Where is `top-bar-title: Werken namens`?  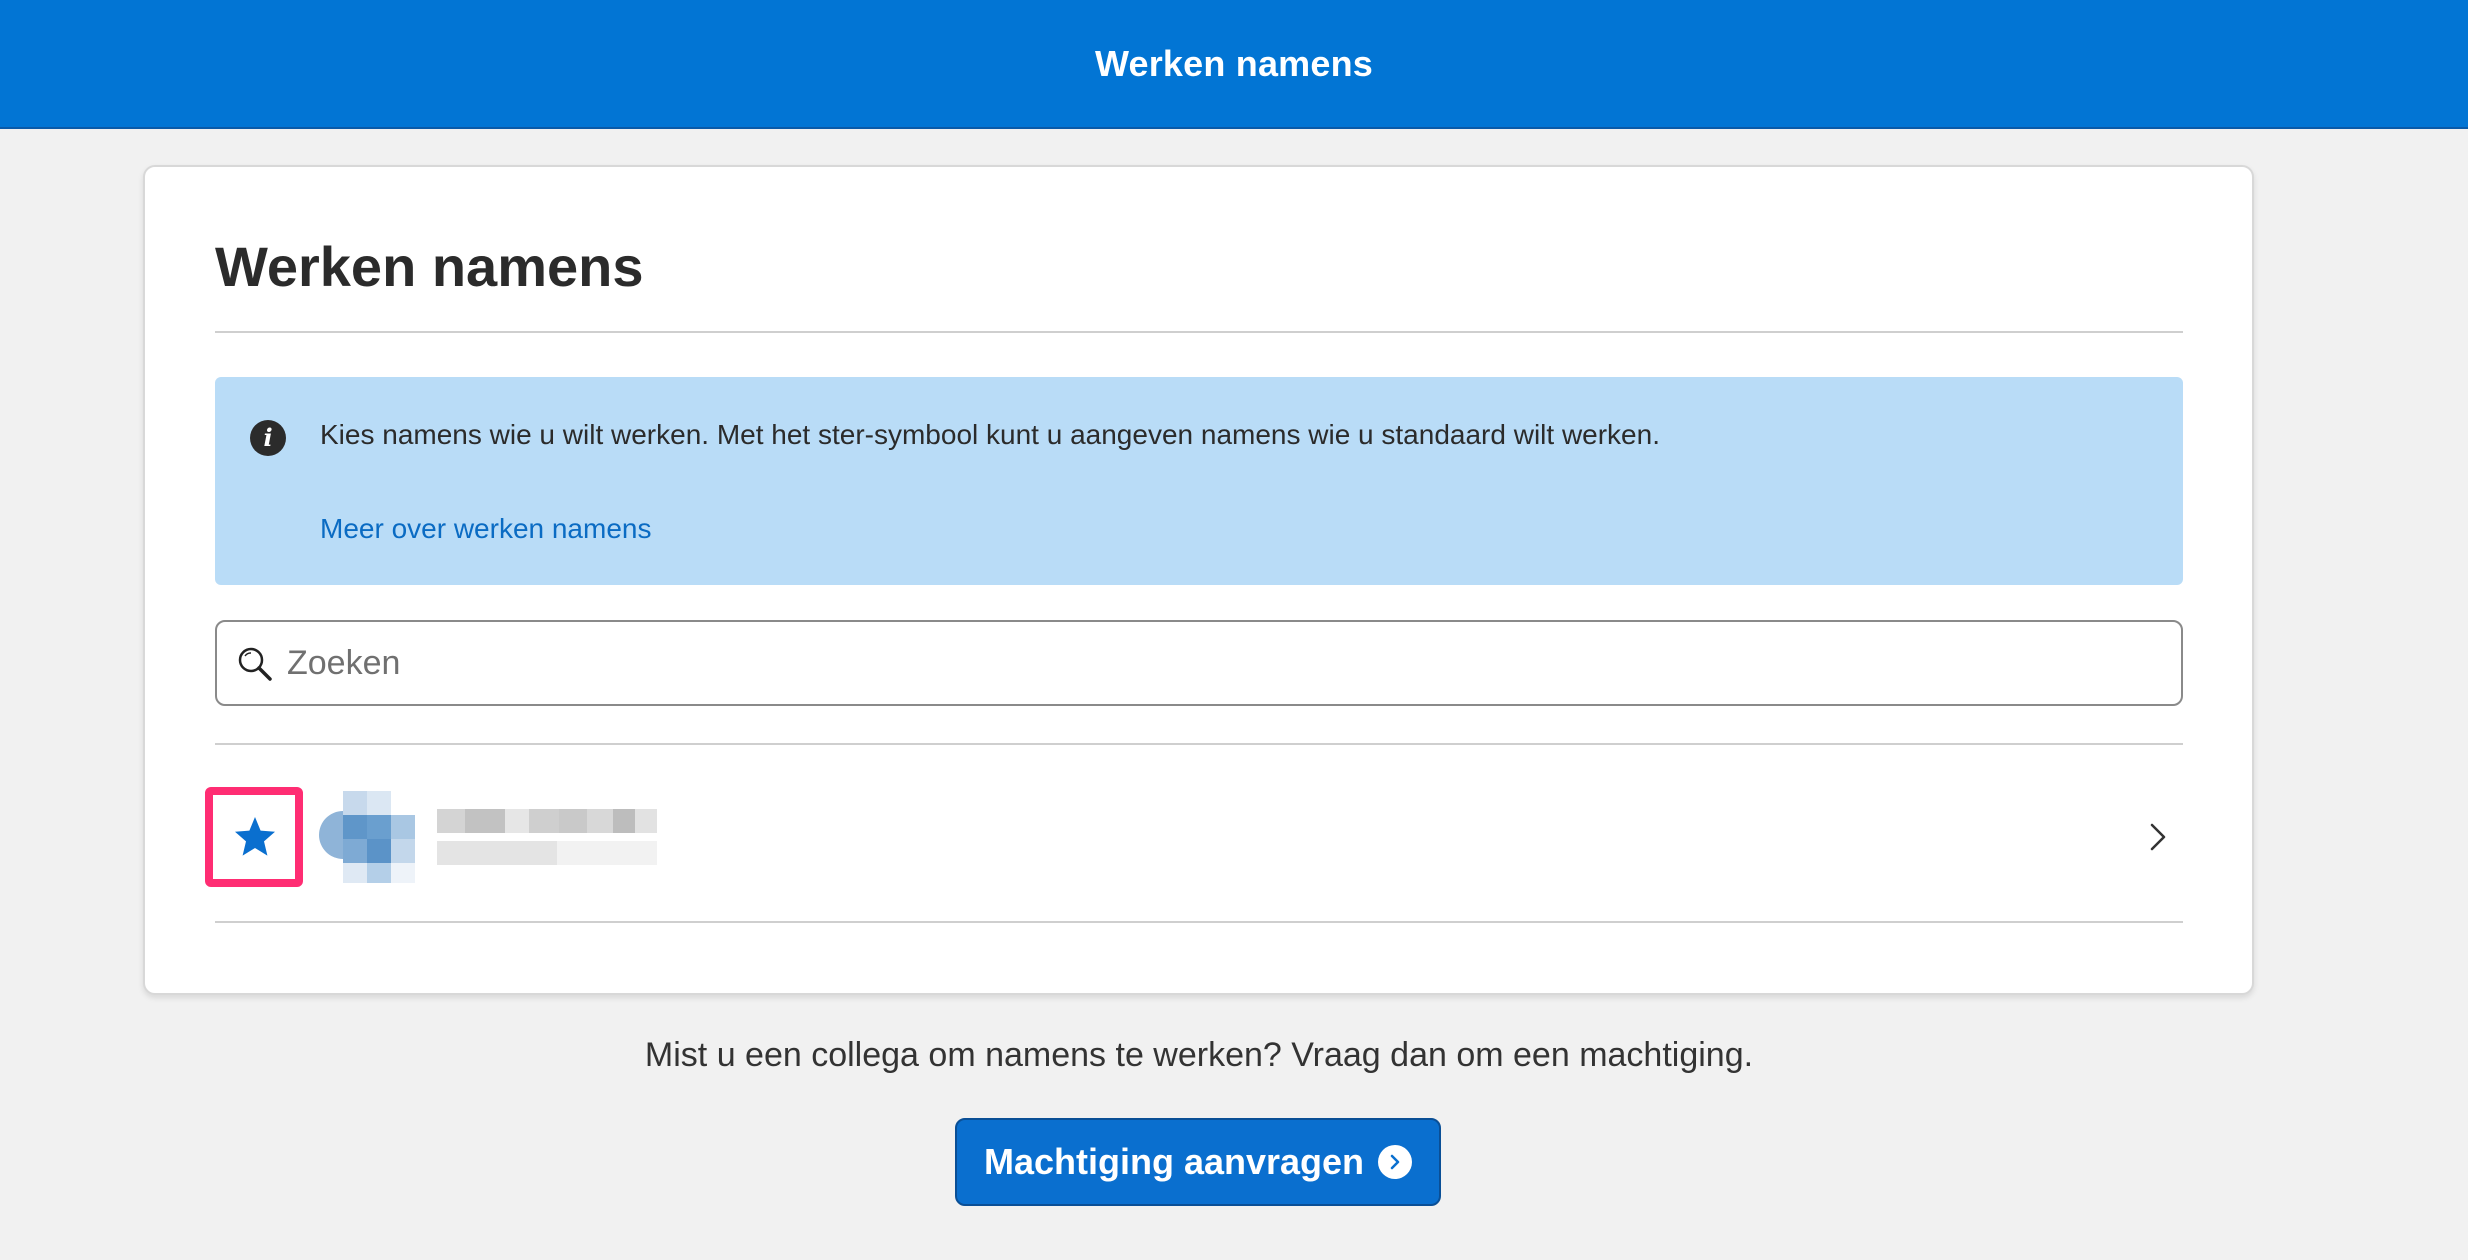
top-bar-title: Werken namens is located at coordinates (1234, 63).